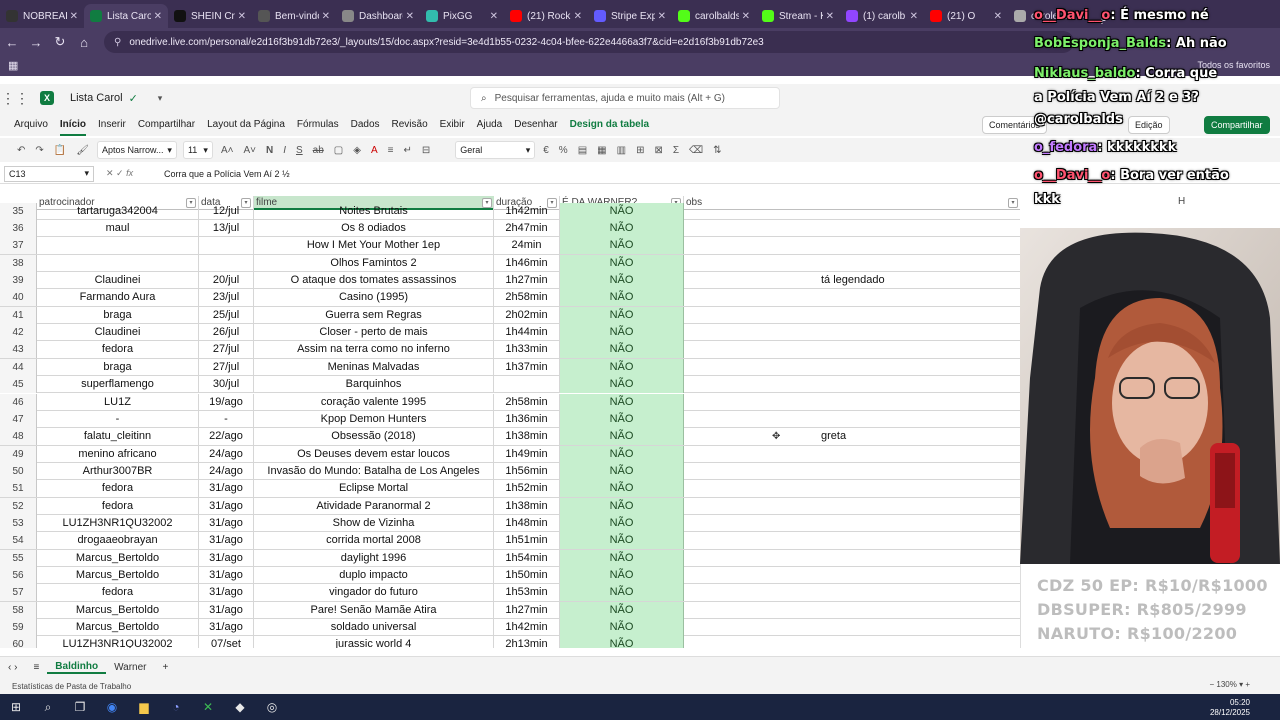 This screenshot has width=1280, height=720. I want to click on cell-duracao: 2h47min, so click(527, 228).